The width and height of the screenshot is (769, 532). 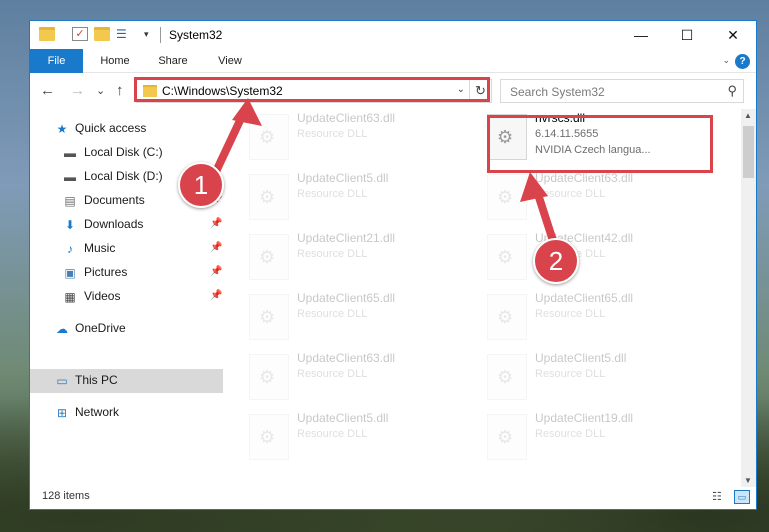 What do you see at coordinates (120, 91) in the screenshot?
I see `up-arrow-icon: ↑` at bounding box center [120, 91].